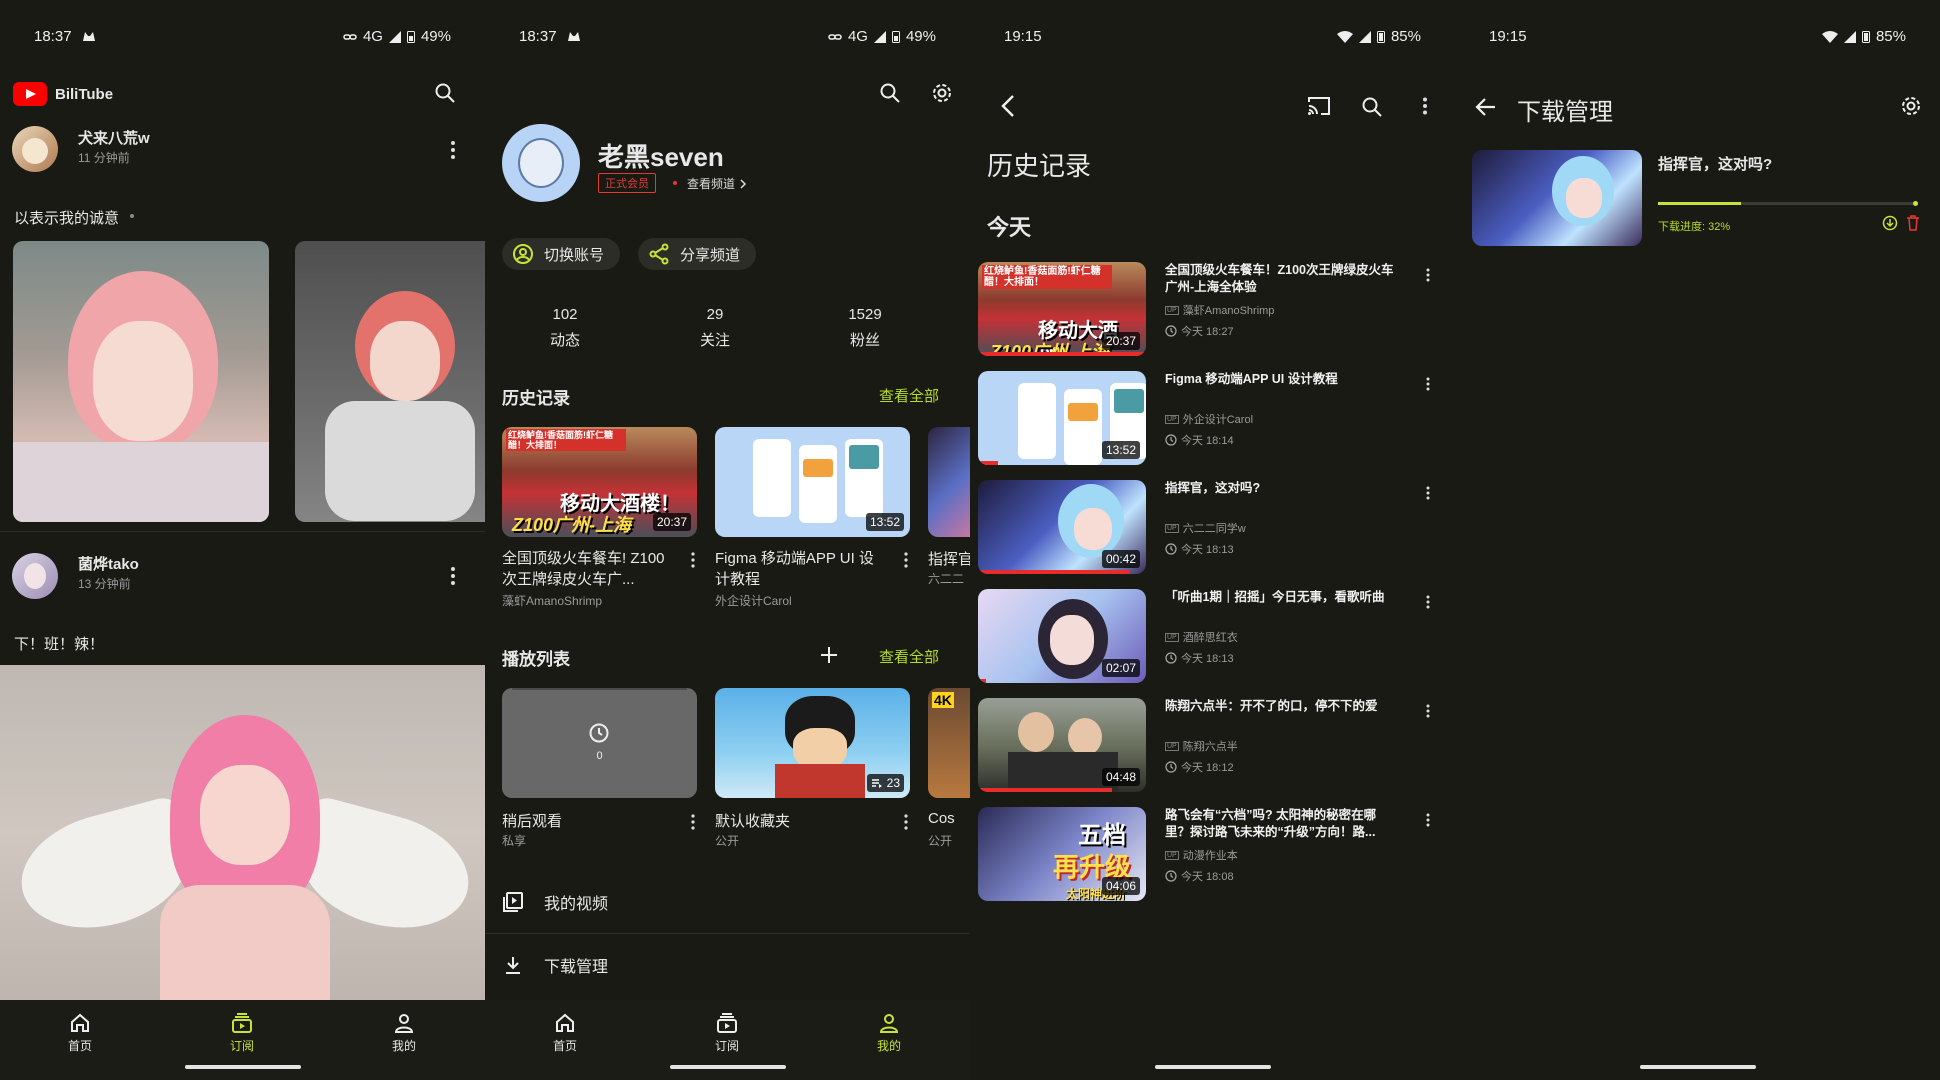 The height and width of the screenshot is (1080, 1940). I want to click on delete-icon, so click(1913, 223).